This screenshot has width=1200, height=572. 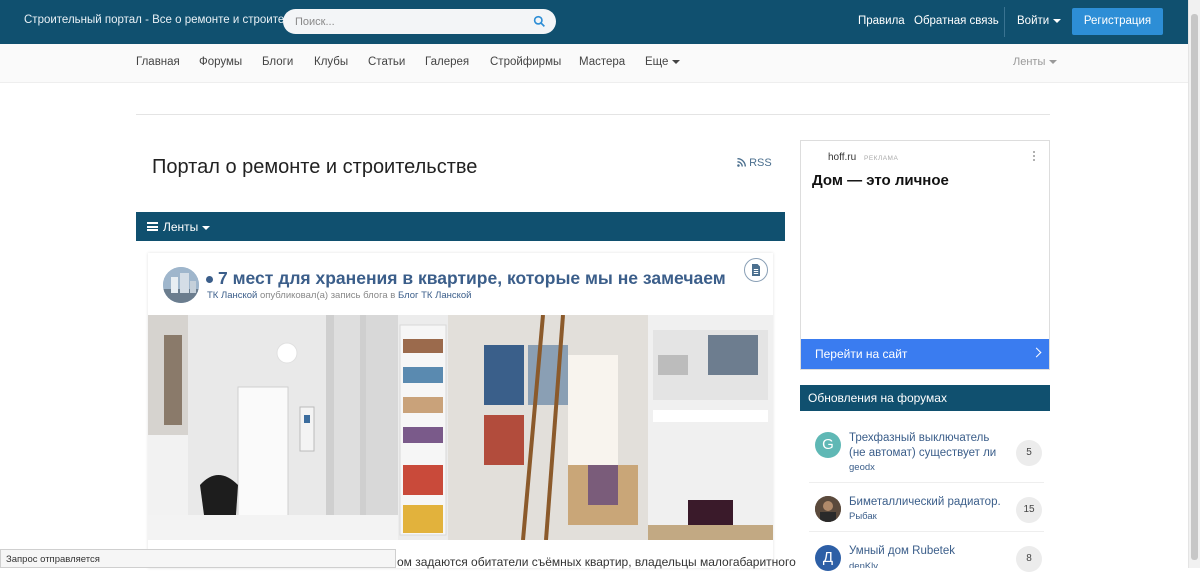 I want to click on nav-companies: Стройфирмы, so click(x=525, y=62).